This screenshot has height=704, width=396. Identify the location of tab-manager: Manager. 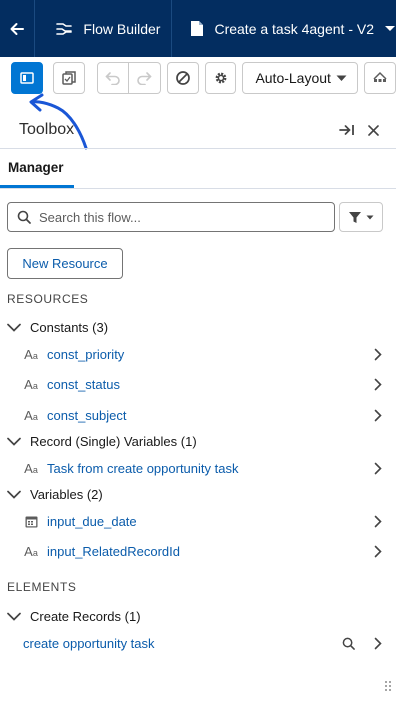
(37, 169).